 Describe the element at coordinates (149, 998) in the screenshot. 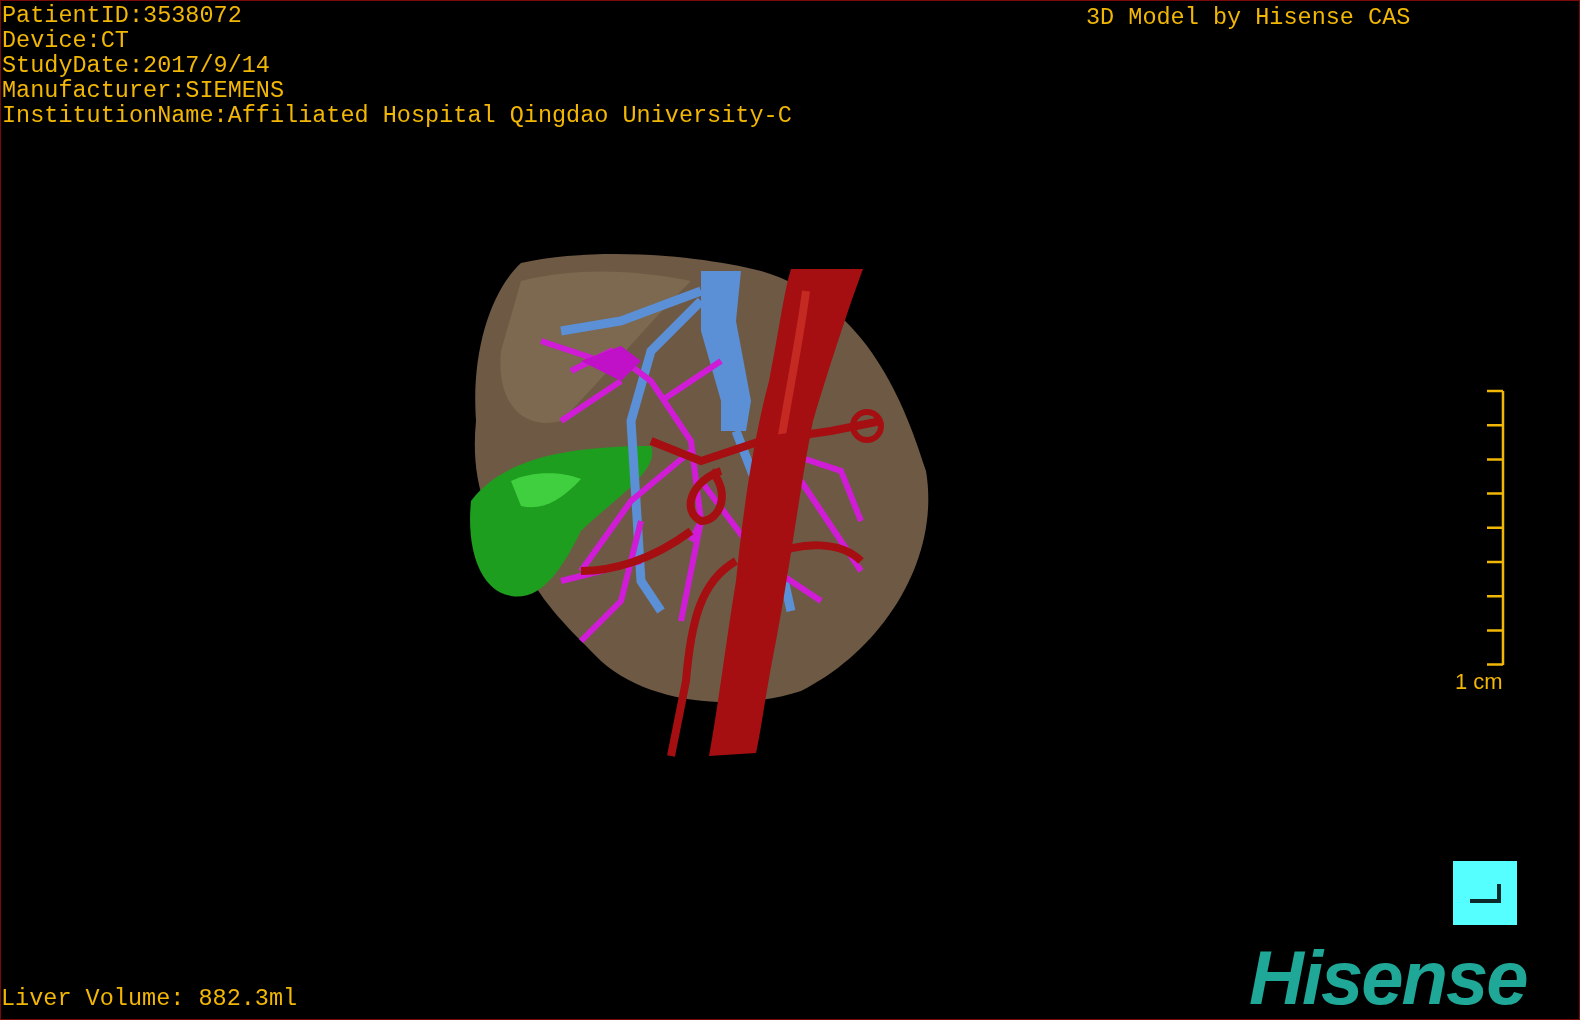

I see `volume-text: Liver Volume: 882.3ml` at that location.